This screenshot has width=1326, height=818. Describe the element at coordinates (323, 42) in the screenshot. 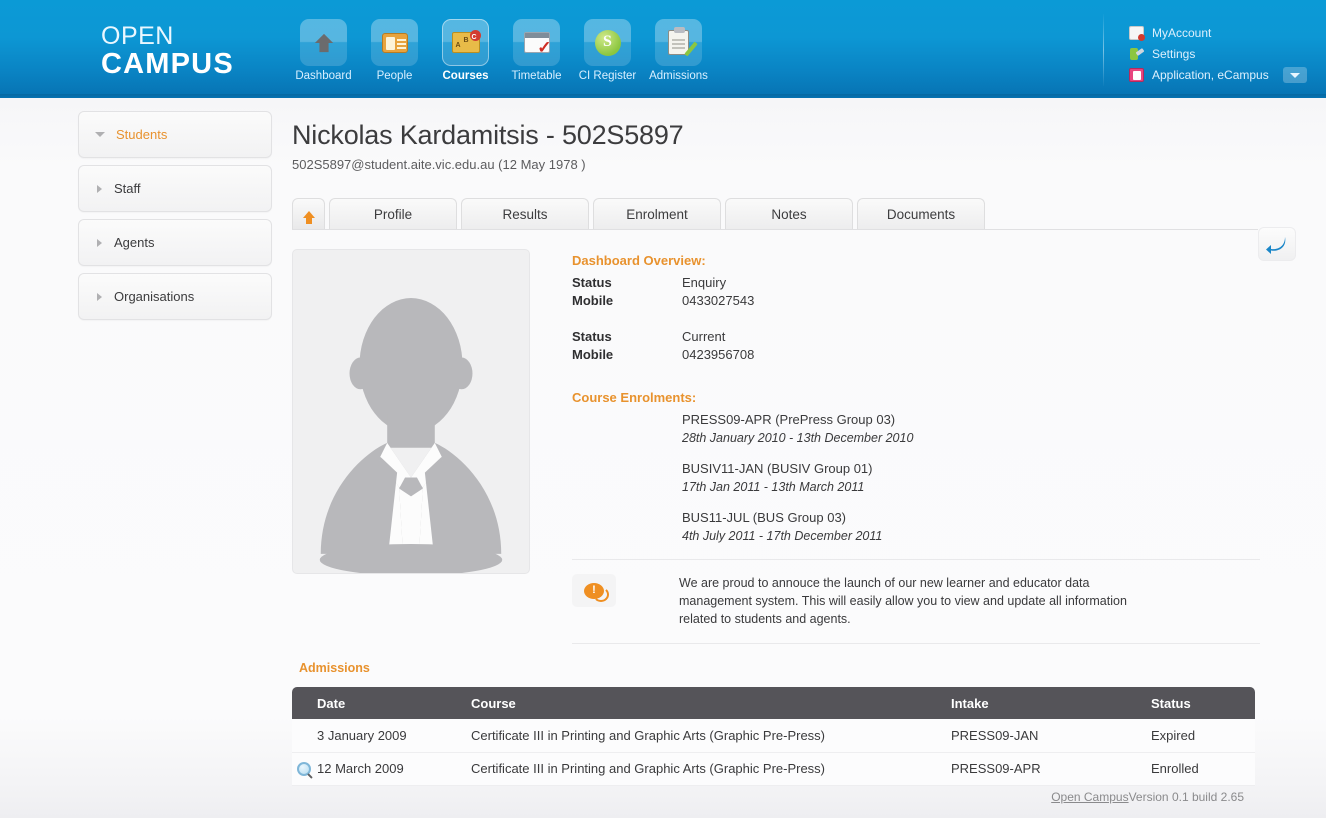

I see `home-icon` at that location.